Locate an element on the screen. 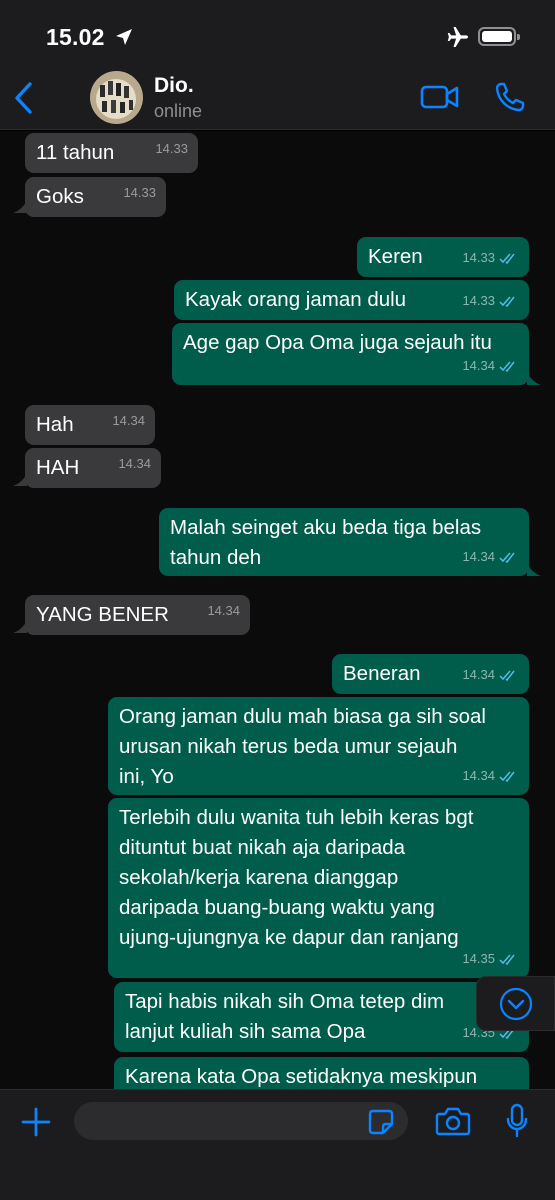 This screenshot has width=555, height=1200. message-text-line: lanjut kuliah sih sama Opa is located at coordinates (245, 1031).